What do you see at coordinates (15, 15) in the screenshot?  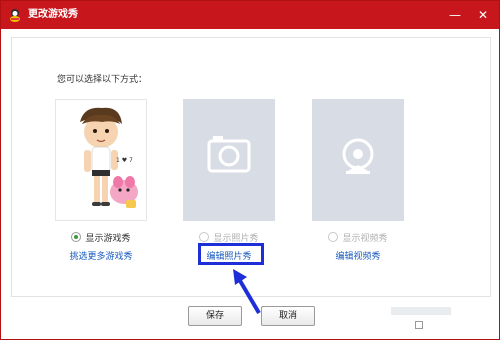 I see `app-logo-icon` at bounding box center [15, 15].